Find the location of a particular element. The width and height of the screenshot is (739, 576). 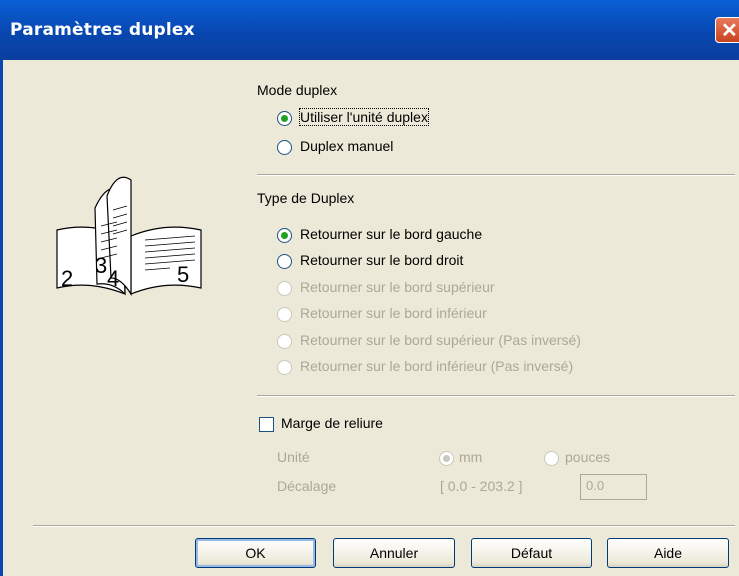

unite-label: Unité is located at coordinates (293, 457).